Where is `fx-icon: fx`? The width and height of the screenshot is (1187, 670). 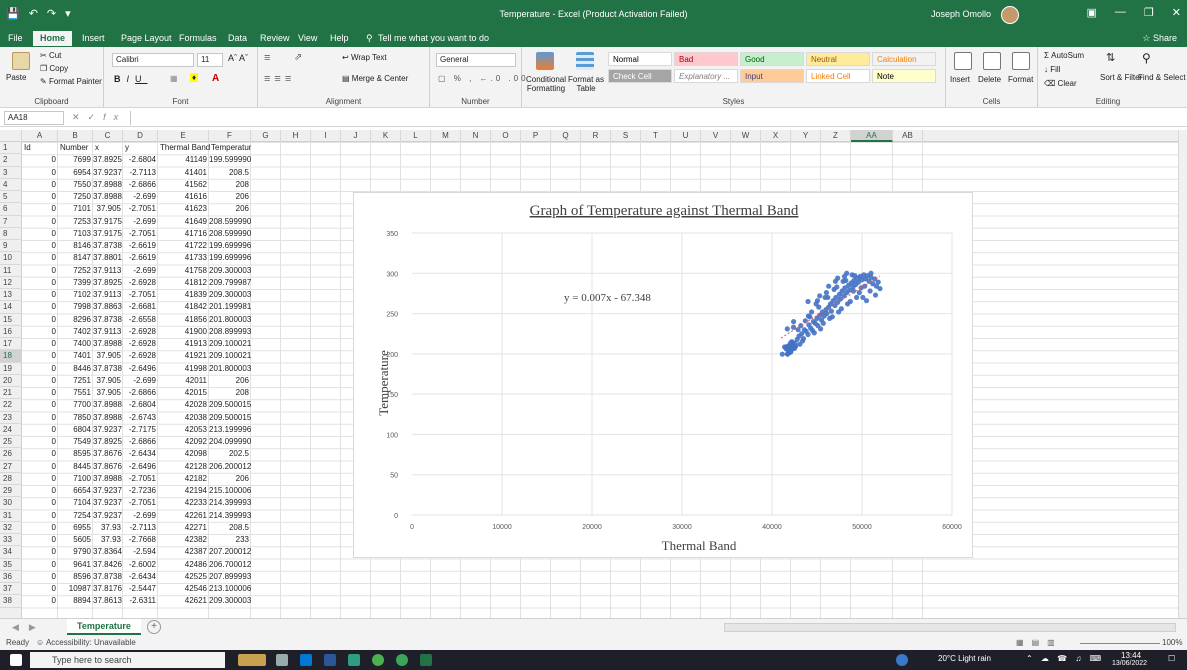
fx-icon: fx is located at coordinates (114, 117).